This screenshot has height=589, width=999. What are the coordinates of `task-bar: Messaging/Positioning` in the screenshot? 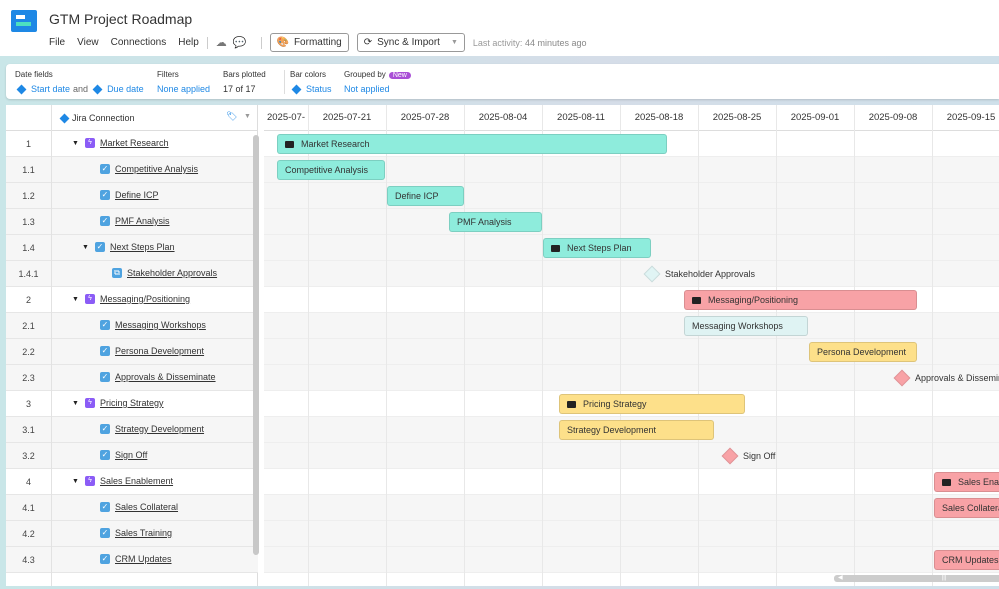 It's located at (800, 300).